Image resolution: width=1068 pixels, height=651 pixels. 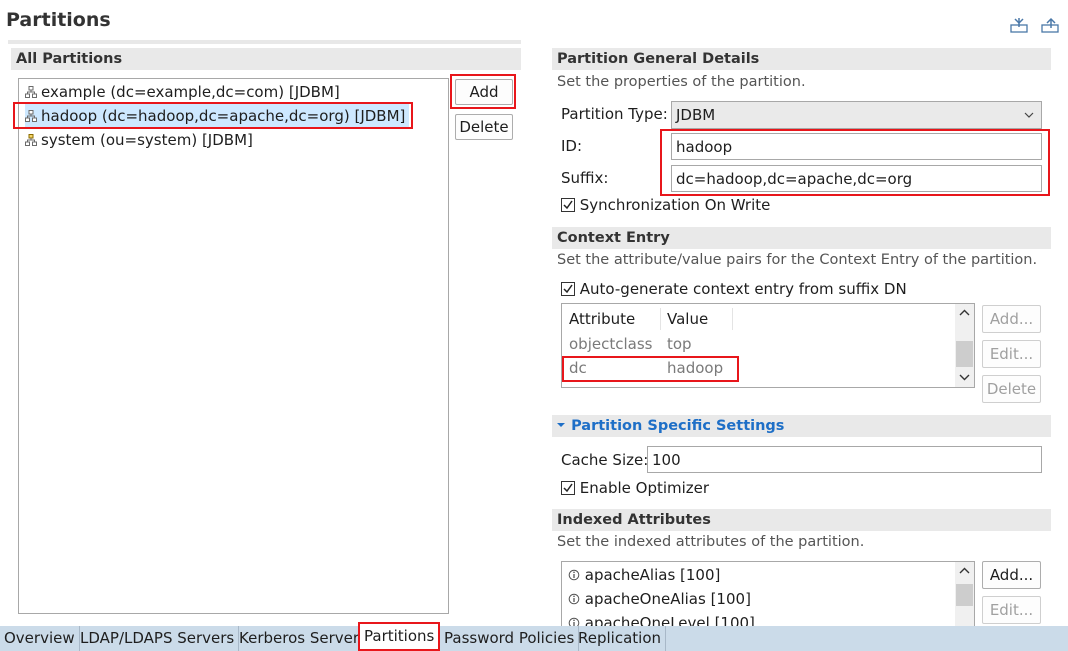 What do you see at coordinates (147, 140) in the screenshot?
I see `tree-item-label: system (ou=system) [JDBM]` at bounding box center [147, 140].